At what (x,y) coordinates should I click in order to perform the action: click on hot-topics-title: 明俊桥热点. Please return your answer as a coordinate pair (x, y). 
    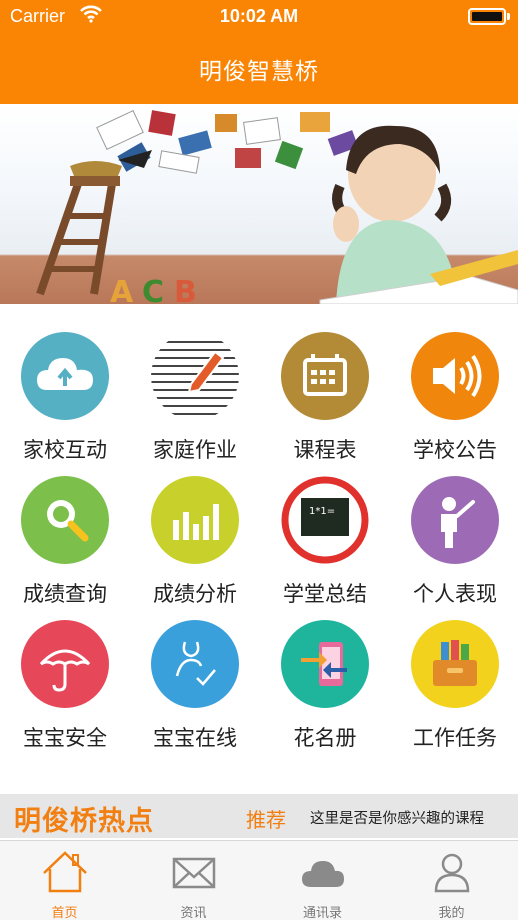
    Looking at the image, I should click on (84, 821).